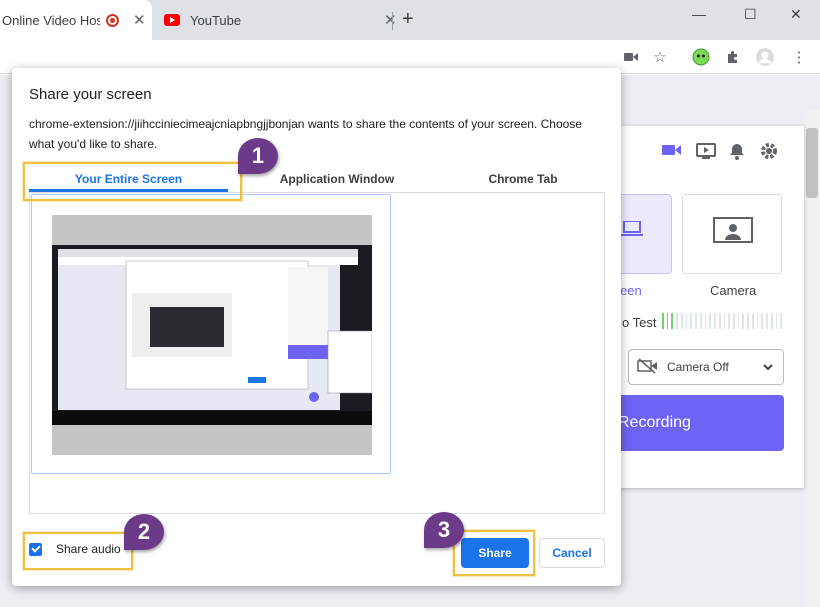  Describe the element at coordinates (701, 57) in the screenshot. I see `extension-icon` at that location.